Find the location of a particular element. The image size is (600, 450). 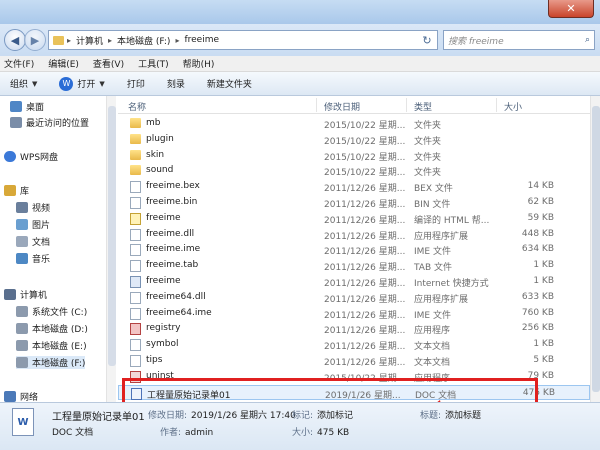

nav-item-documents: 文档 is located at coordinates (33, 241).